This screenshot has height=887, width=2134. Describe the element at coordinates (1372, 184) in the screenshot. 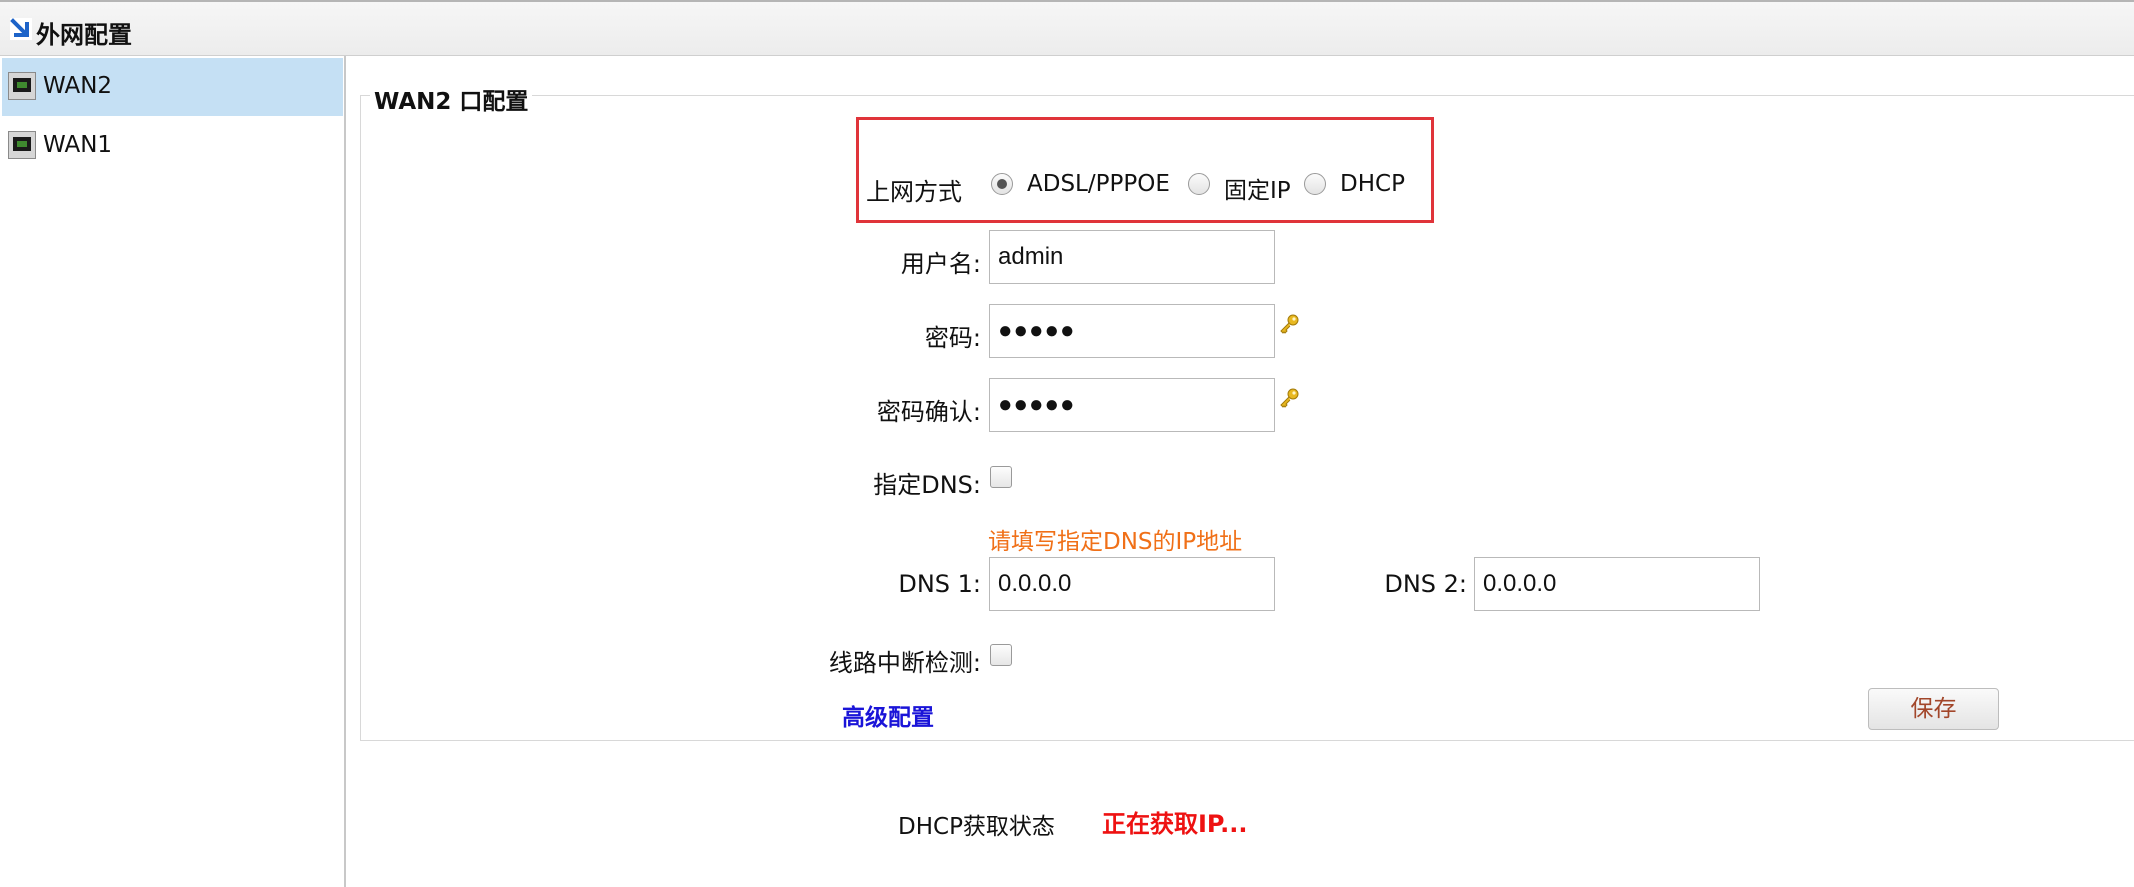

I see `option-label-dhcp: DHCP` at that location.